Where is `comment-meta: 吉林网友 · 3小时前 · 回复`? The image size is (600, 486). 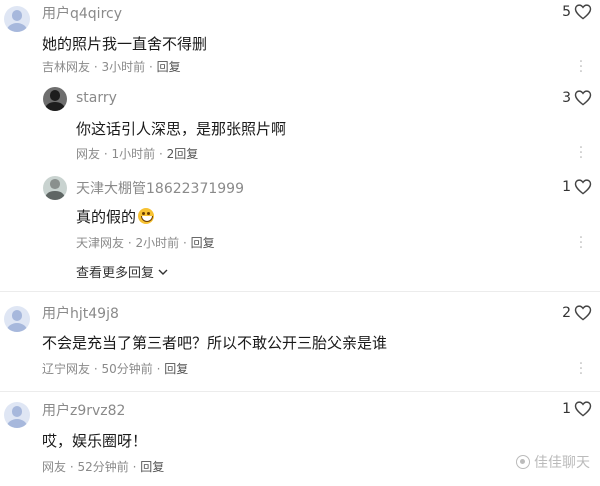 comment-meta: 吉林网友 · 3小时前 · 回复 is located at coordinates (111, 67).